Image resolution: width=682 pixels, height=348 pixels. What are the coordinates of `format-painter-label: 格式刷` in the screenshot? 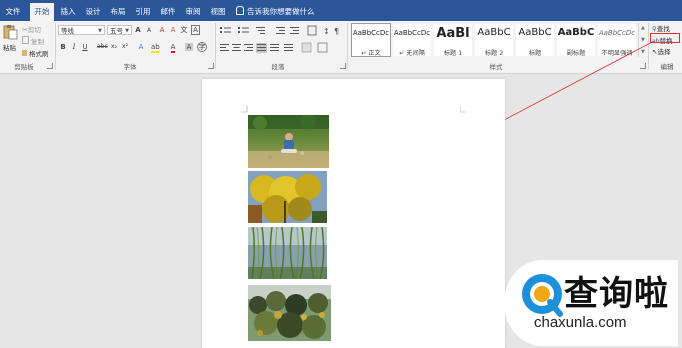 It's located at (39, 54).